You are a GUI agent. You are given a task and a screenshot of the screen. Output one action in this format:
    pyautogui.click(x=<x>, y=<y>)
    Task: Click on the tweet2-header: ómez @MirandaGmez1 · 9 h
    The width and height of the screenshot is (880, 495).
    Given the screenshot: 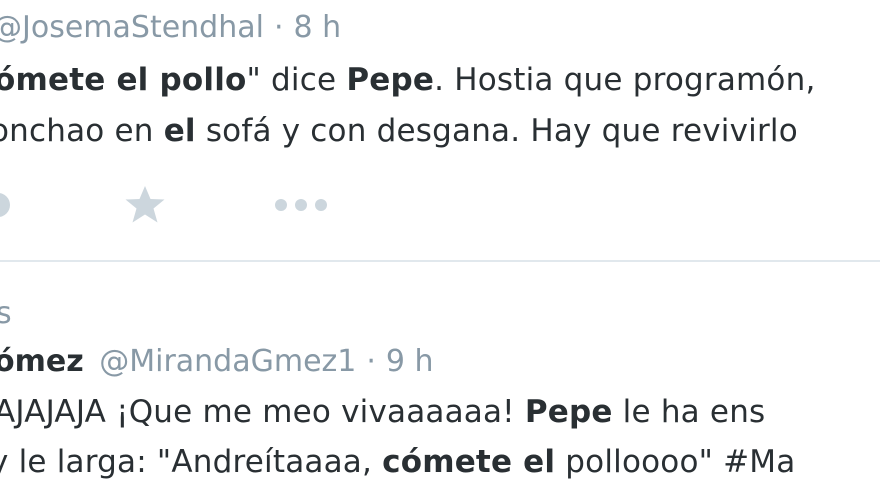 What is the action you would take?
    pyautogui.click(x=217, y=361)
    